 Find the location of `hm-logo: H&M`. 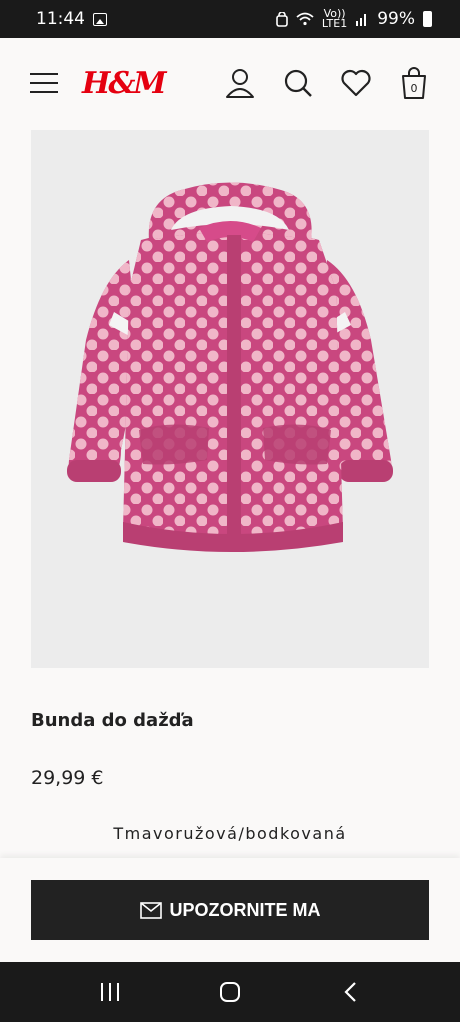

hm-logo: H&M is located at coordinates (124, 83).